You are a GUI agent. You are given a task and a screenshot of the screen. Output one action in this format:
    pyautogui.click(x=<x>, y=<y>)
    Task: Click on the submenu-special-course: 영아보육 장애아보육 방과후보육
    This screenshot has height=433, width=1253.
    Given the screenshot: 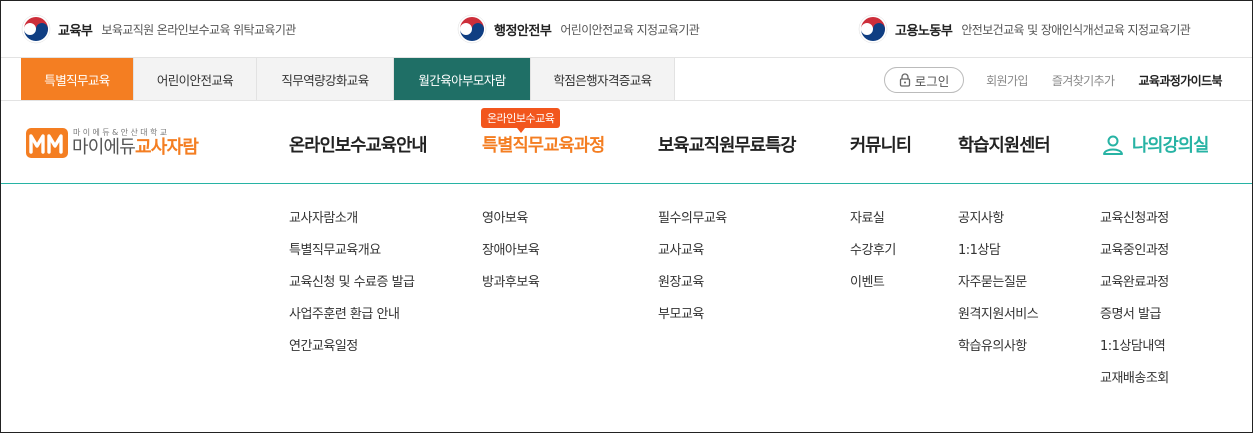 What is the action you would take?
    pyautogui.click(x=511, y=258)
    